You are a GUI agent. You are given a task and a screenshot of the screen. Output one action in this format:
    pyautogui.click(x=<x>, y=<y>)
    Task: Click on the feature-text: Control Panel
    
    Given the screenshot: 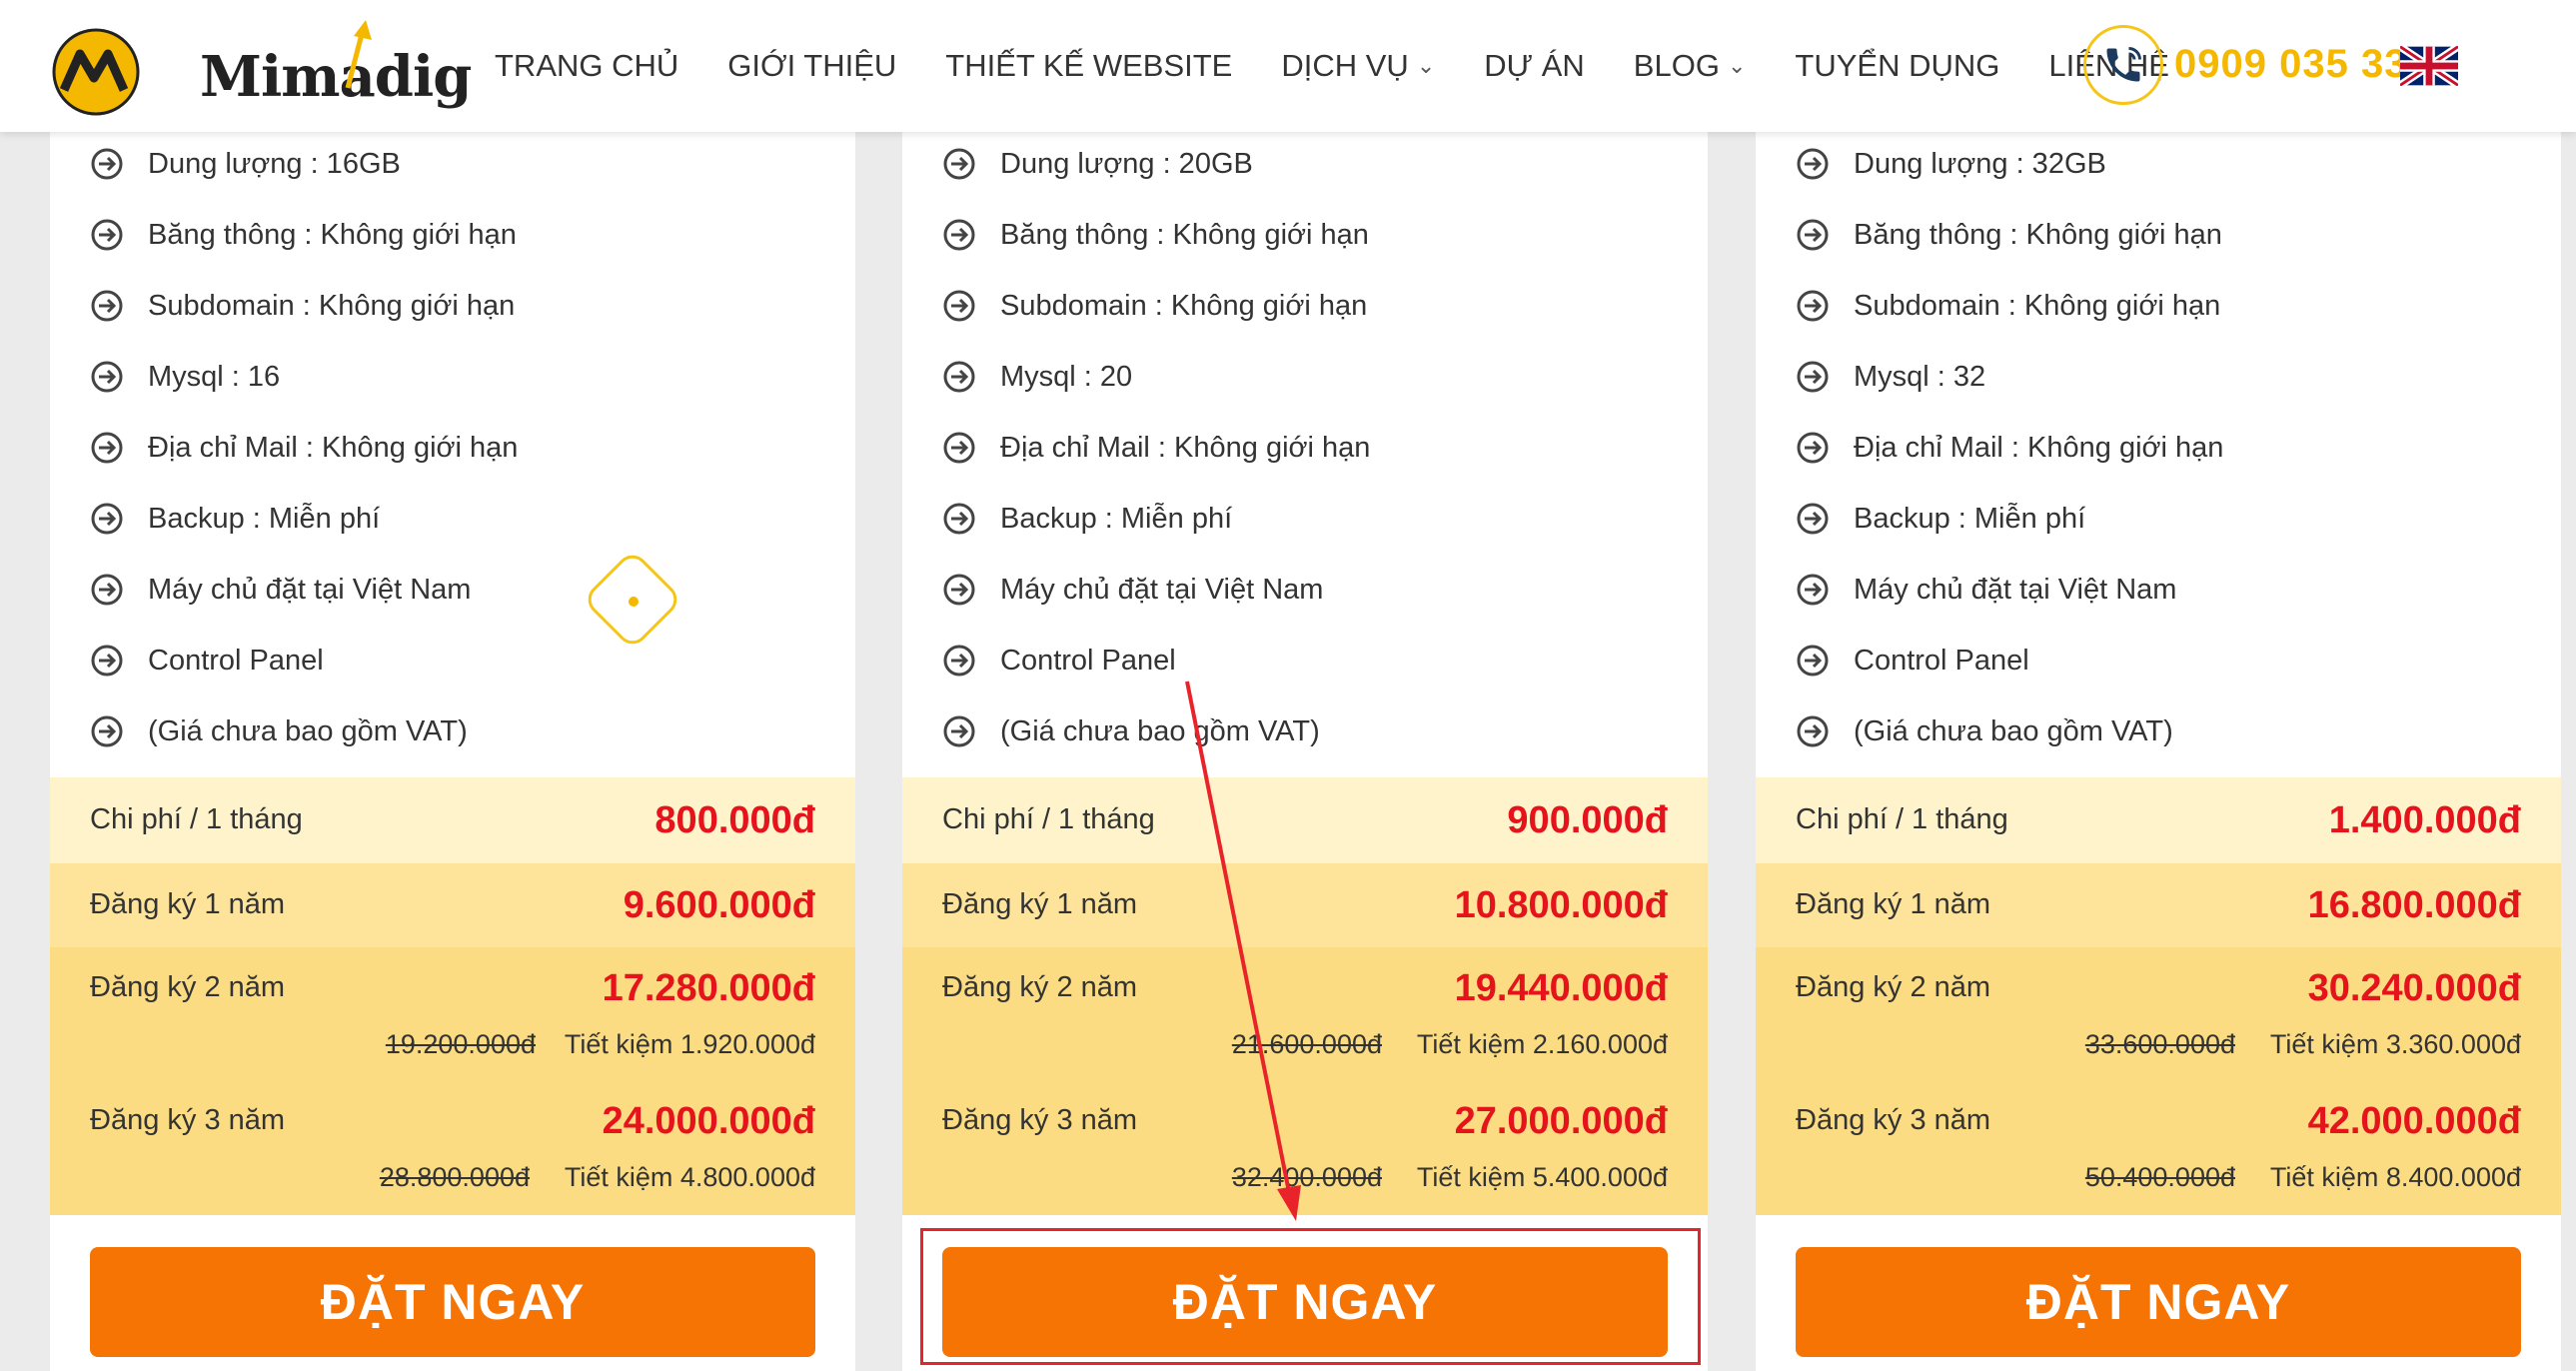 What is the action you would take?
    pyautogui.click(x=236, y=661)
    